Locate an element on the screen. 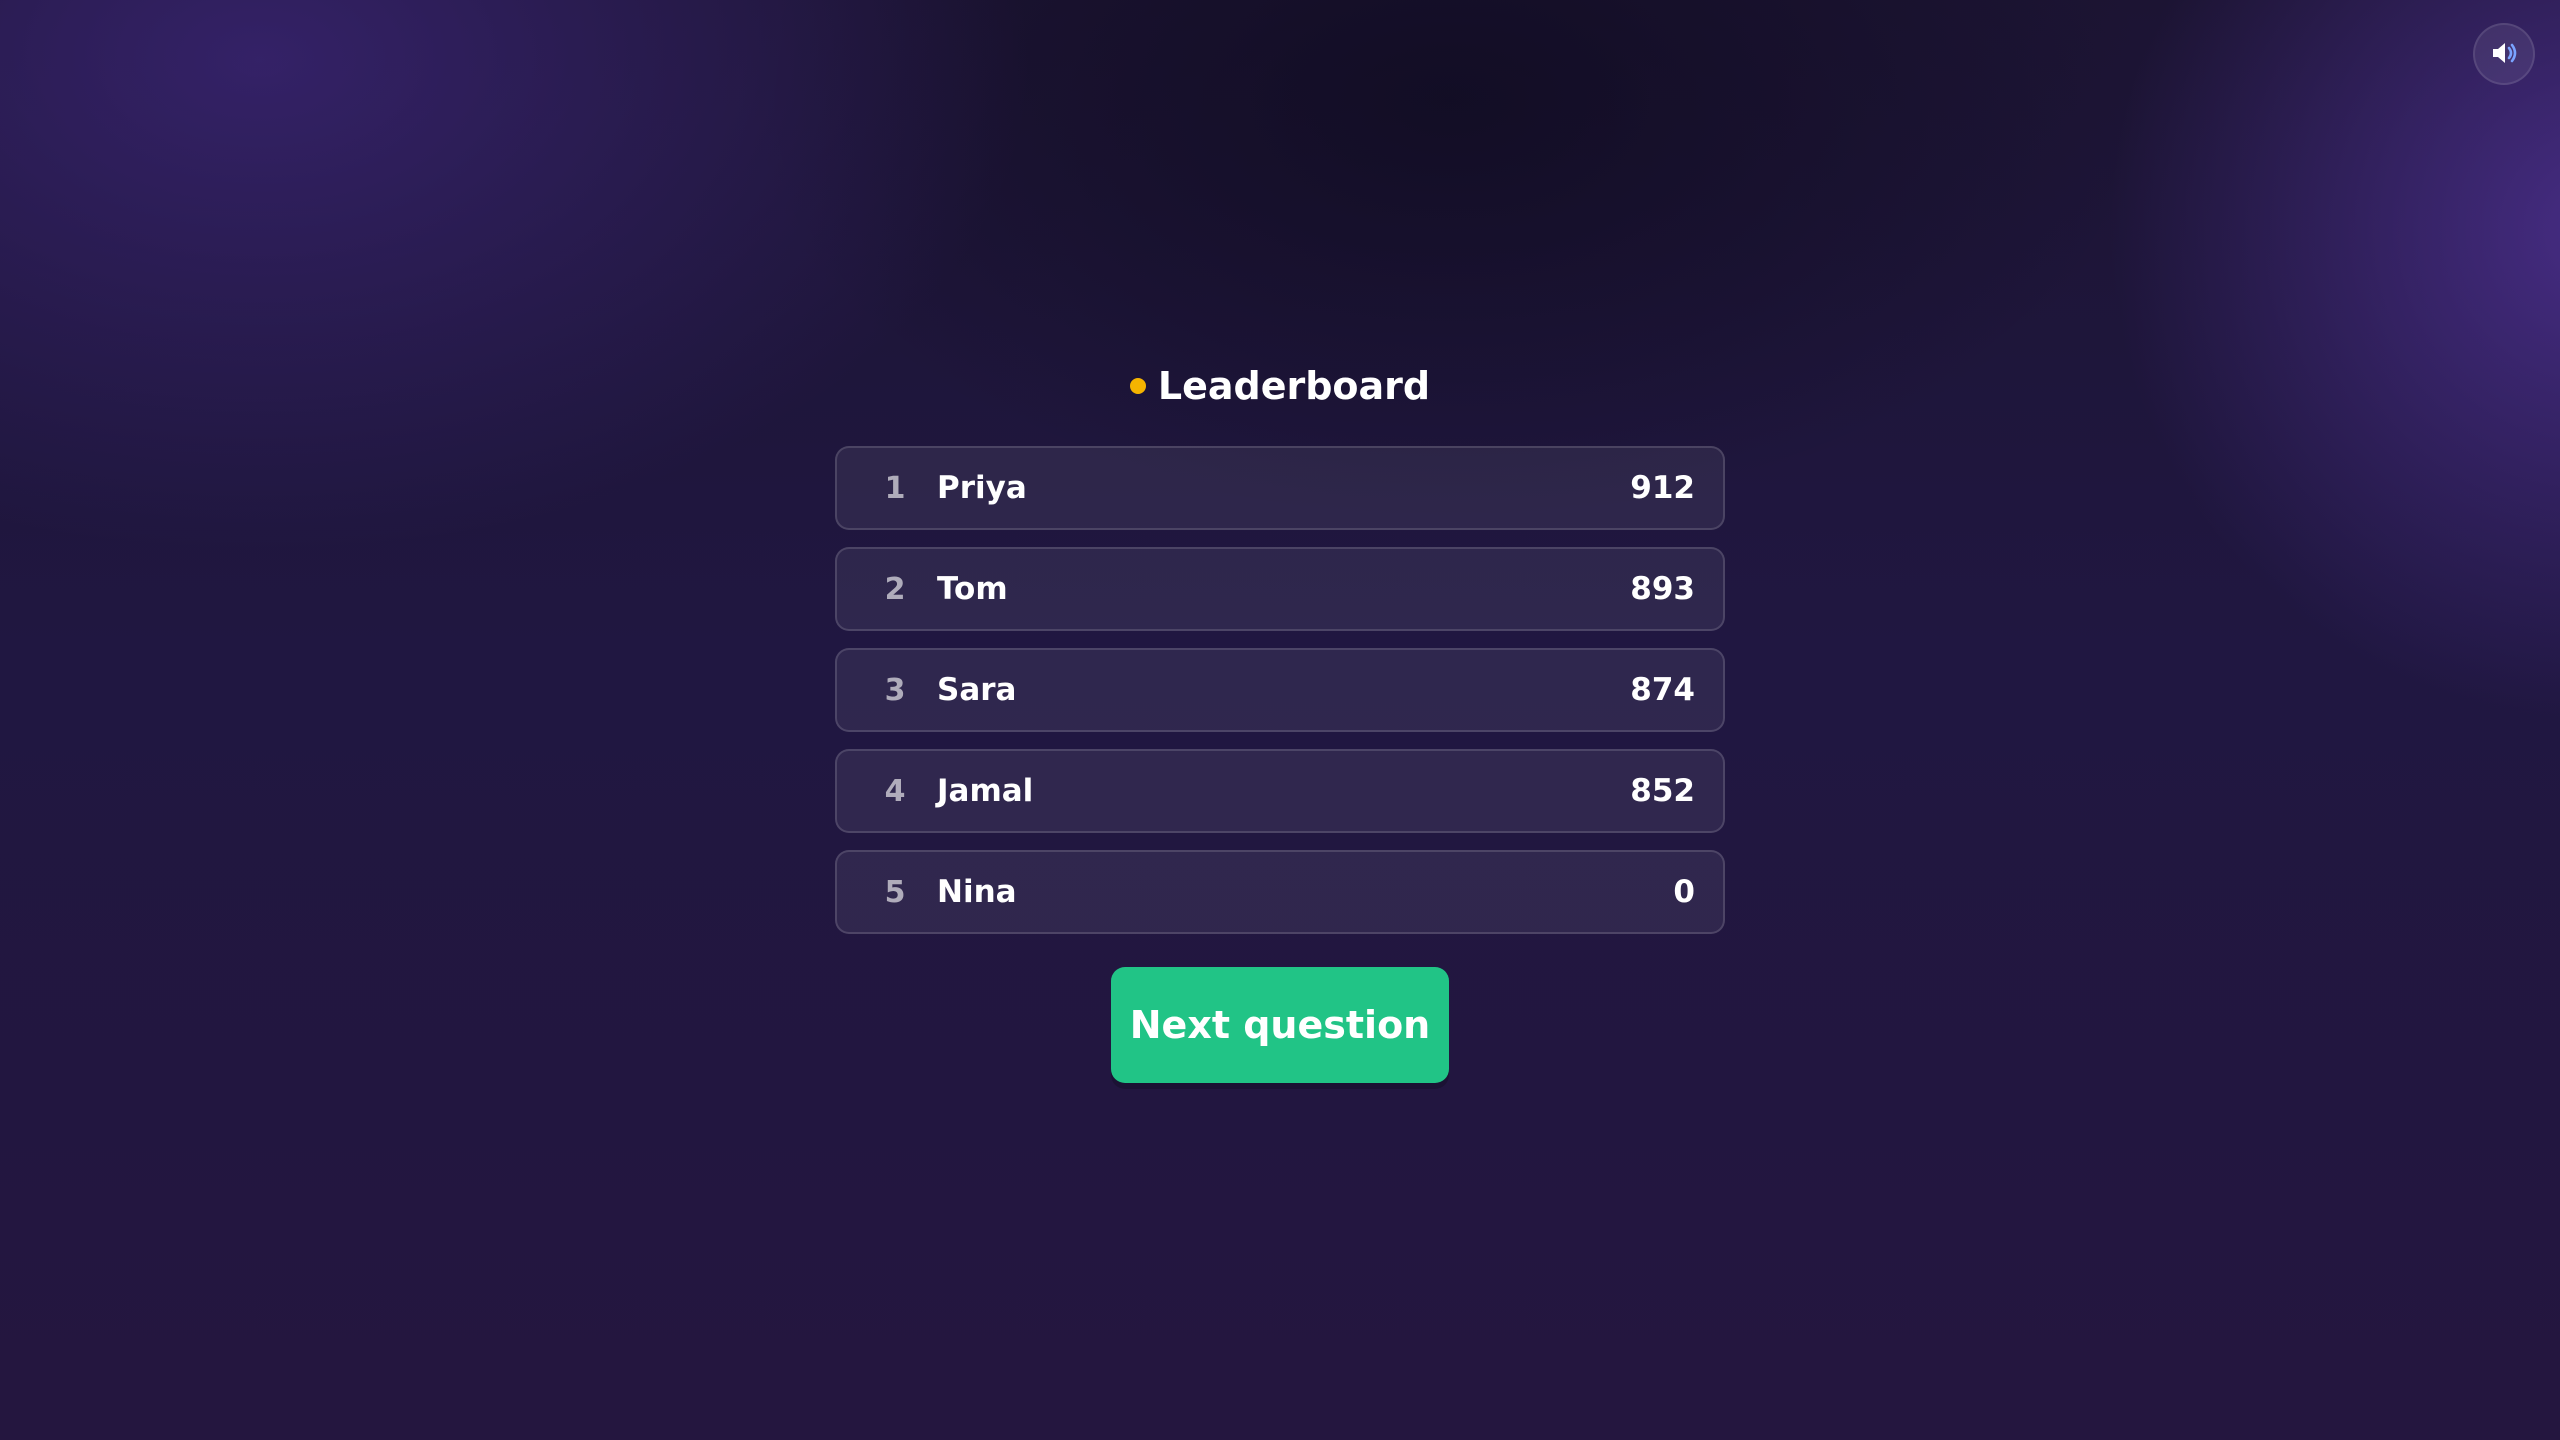 This screenshot has width=2560, height=1440. leaderboard-row: 4 Jamal 852 is located at coordinates (1280, 791).